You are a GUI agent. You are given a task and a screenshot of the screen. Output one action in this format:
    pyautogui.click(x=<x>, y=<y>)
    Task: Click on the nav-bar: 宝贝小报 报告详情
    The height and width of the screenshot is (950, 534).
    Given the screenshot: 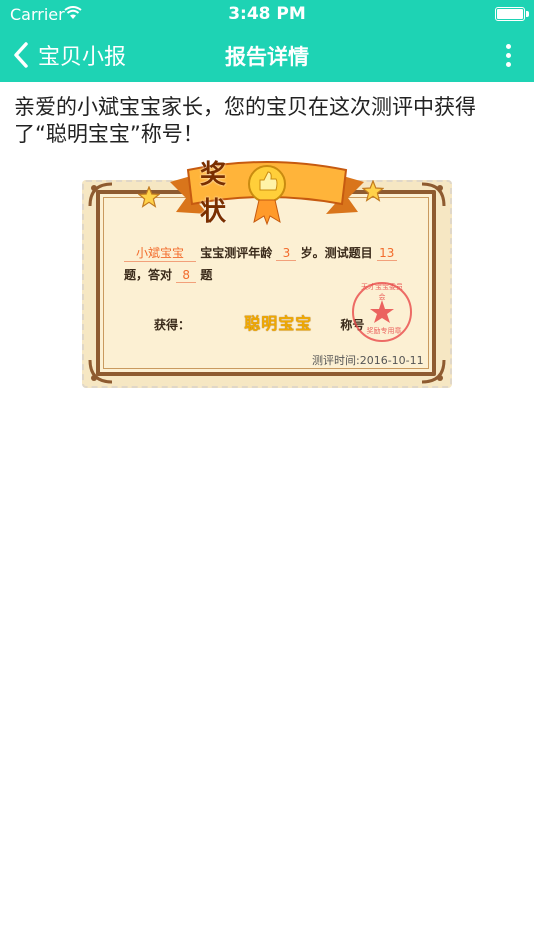 What is the action you would take?
    pyautogui.click(x=267, y=55)
    